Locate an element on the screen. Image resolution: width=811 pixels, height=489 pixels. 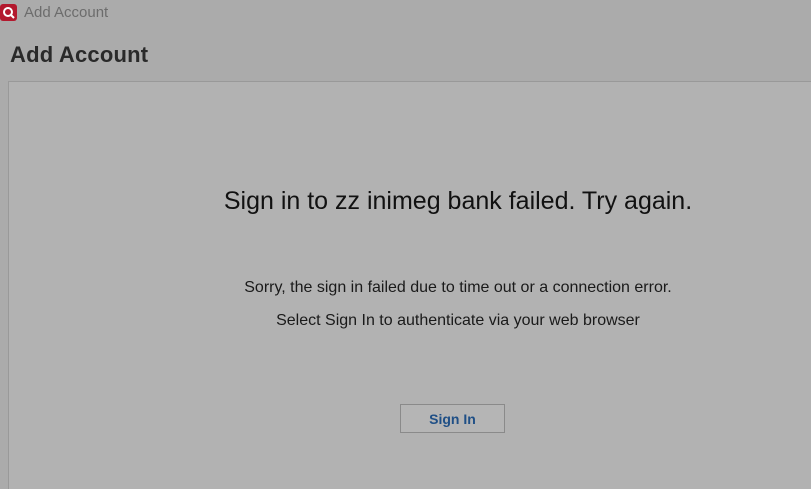
sign-in-button: Sign In is located at coordinates (452, 418).